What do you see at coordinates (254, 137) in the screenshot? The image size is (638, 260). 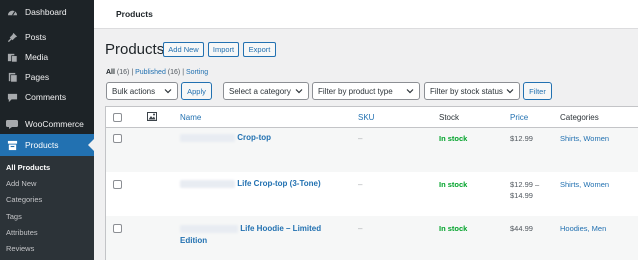 I see `product-name: Crop-top` at bounding box center [254, 137].